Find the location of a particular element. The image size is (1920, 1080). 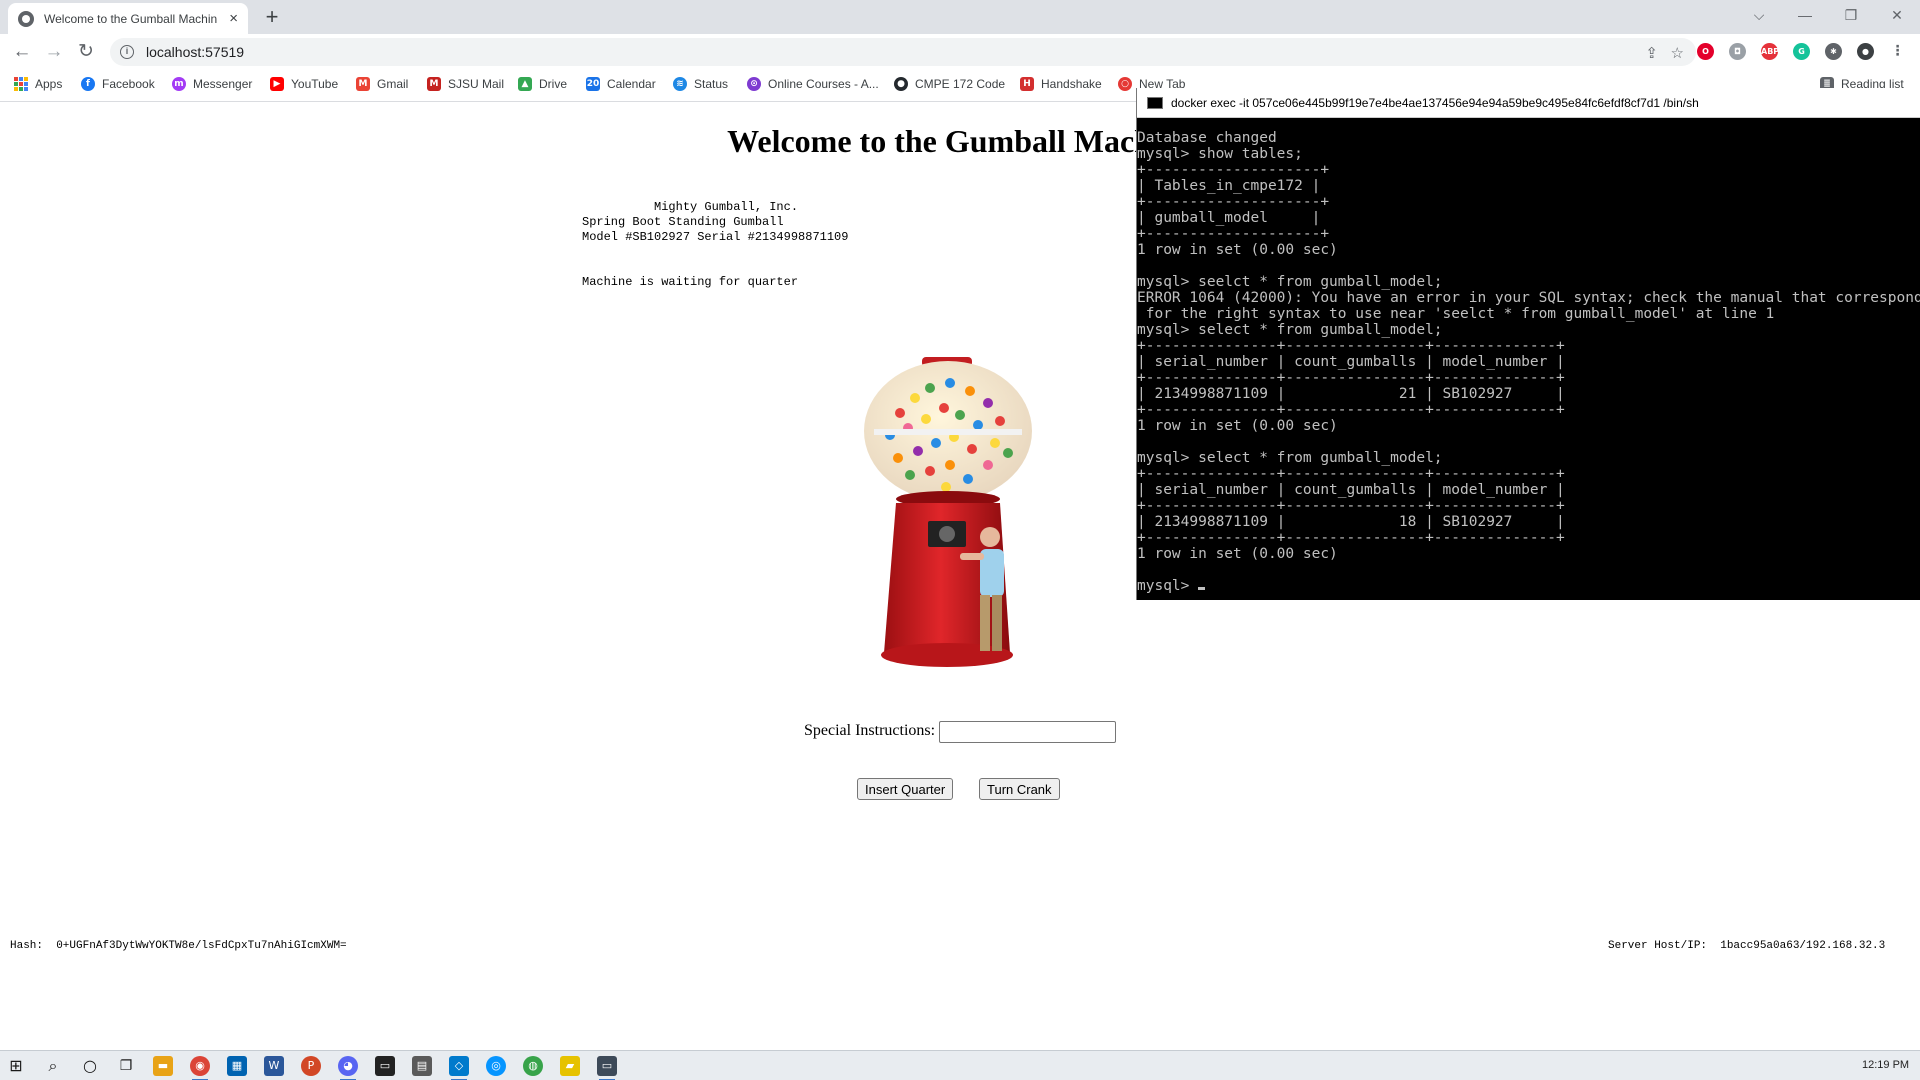

opera-icon: O is located at coordinates (1705, 51).